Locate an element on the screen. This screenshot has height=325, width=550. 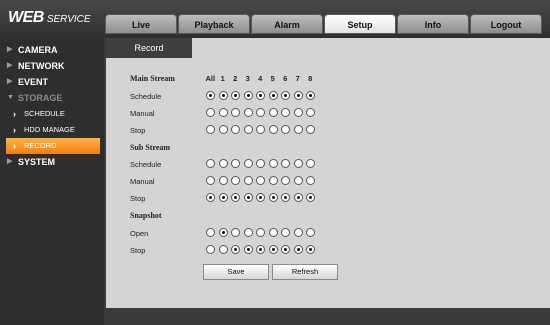
tab-info: Info is located at coordinates (433, 24).